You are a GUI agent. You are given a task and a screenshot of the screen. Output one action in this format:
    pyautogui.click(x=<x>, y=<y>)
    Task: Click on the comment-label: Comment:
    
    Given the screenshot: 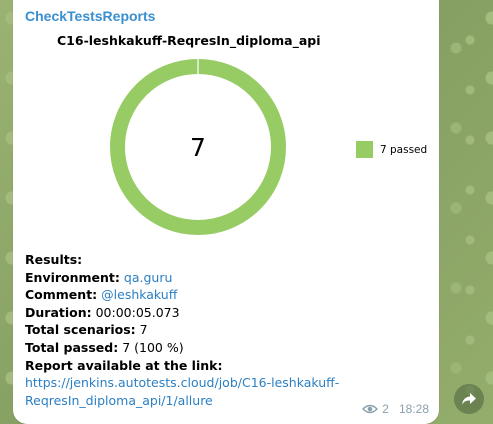 What is the action you would take?
    pyautogui.click(x=61, y=295)
    